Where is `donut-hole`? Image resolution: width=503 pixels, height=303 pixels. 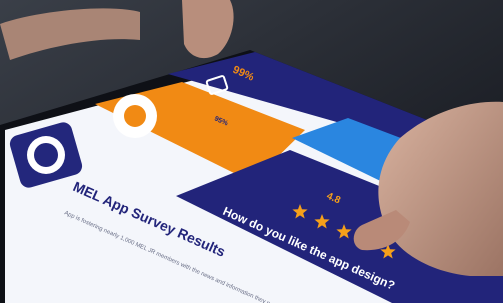
donut-hole is located at coordinates (135, 116).